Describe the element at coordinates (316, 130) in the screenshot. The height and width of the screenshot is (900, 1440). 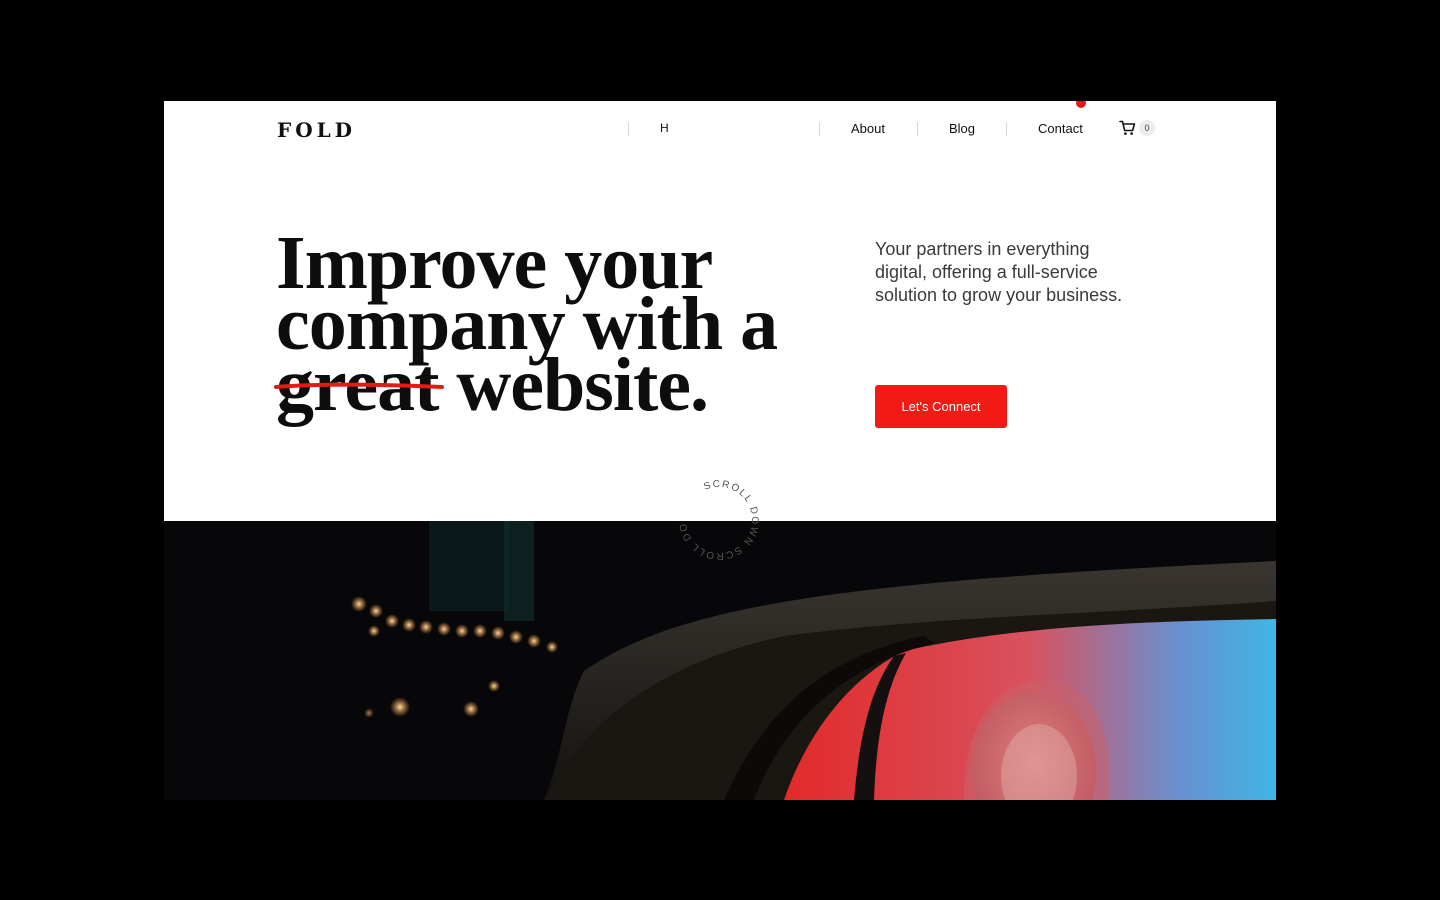
I see `site-logo: FOLD` at that location.